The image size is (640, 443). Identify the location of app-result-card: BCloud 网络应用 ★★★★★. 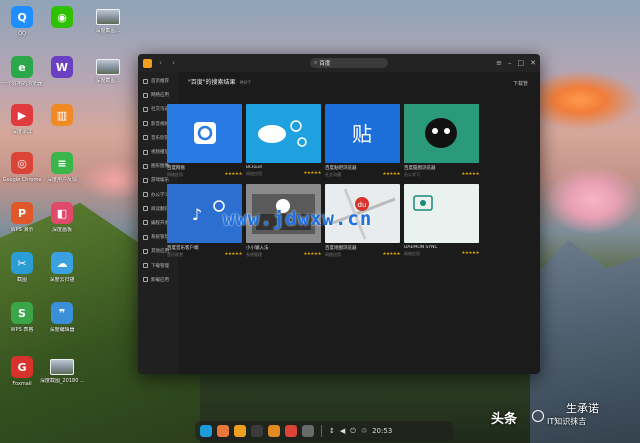
(283, 141).